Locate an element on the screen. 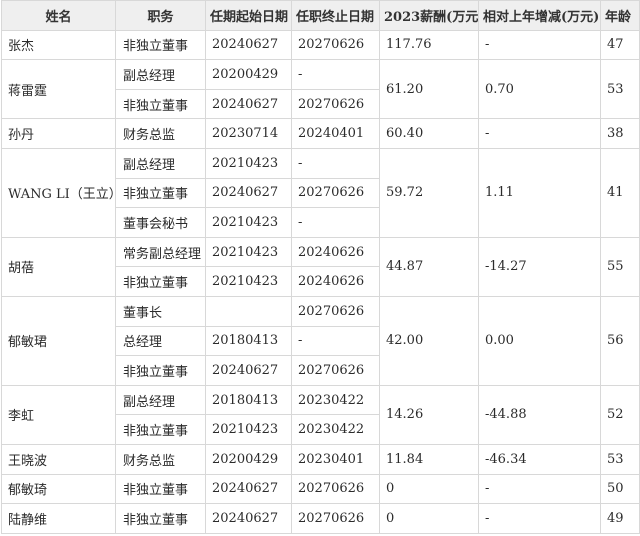 The width and height of the screenshot is (640, 536). table-row: 孙丹 财务总监 20230714 20240401 60.40-38 is located at coordinates (320, 133).